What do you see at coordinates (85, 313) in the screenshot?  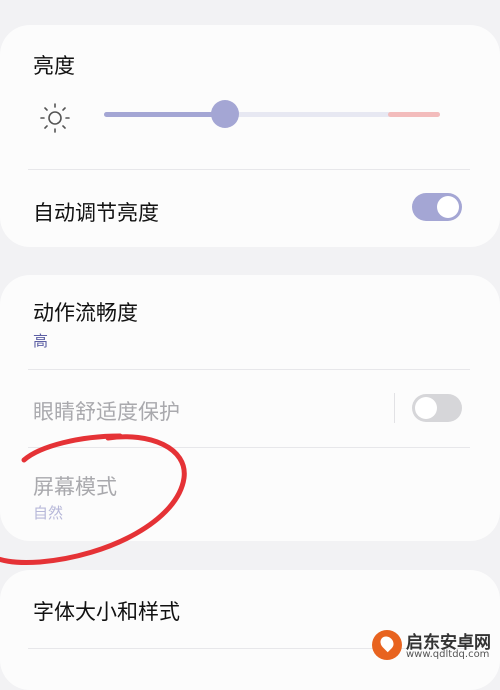 I see `motion-smoothness-label: 动作流畅度` at bounding box center [85, 313].